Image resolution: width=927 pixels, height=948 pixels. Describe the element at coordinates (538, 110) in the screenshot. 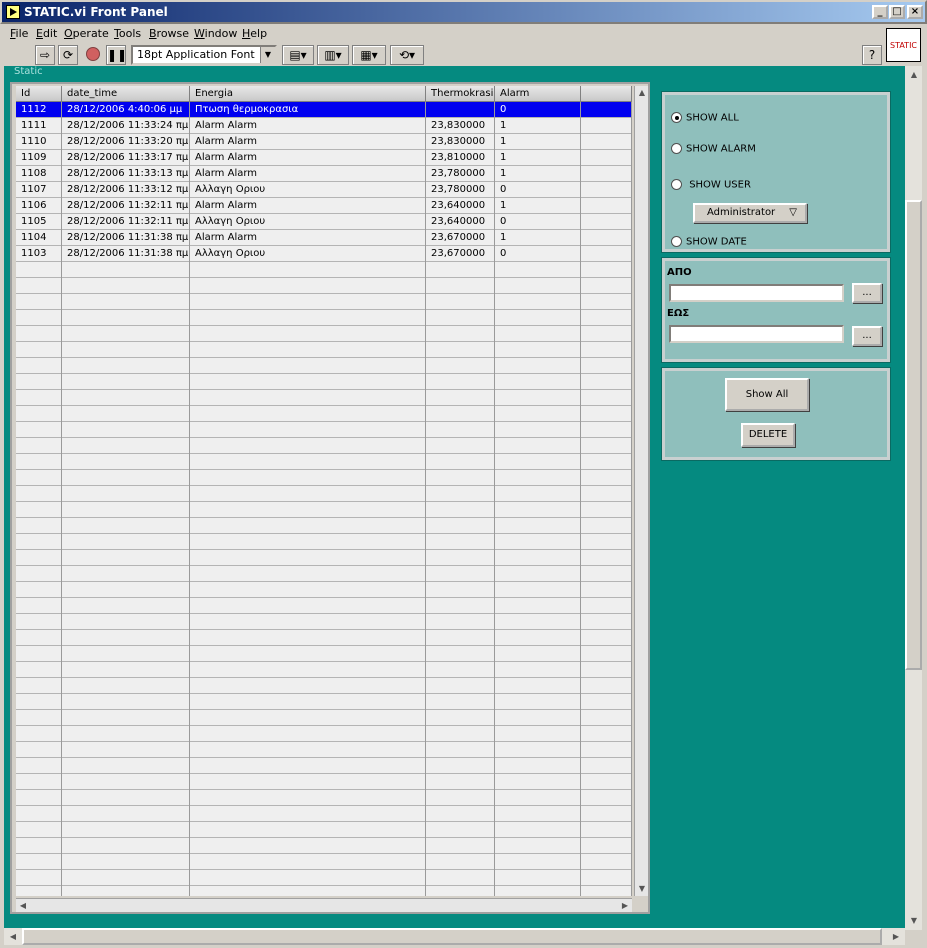

I see `table-cell: 0` at that location.